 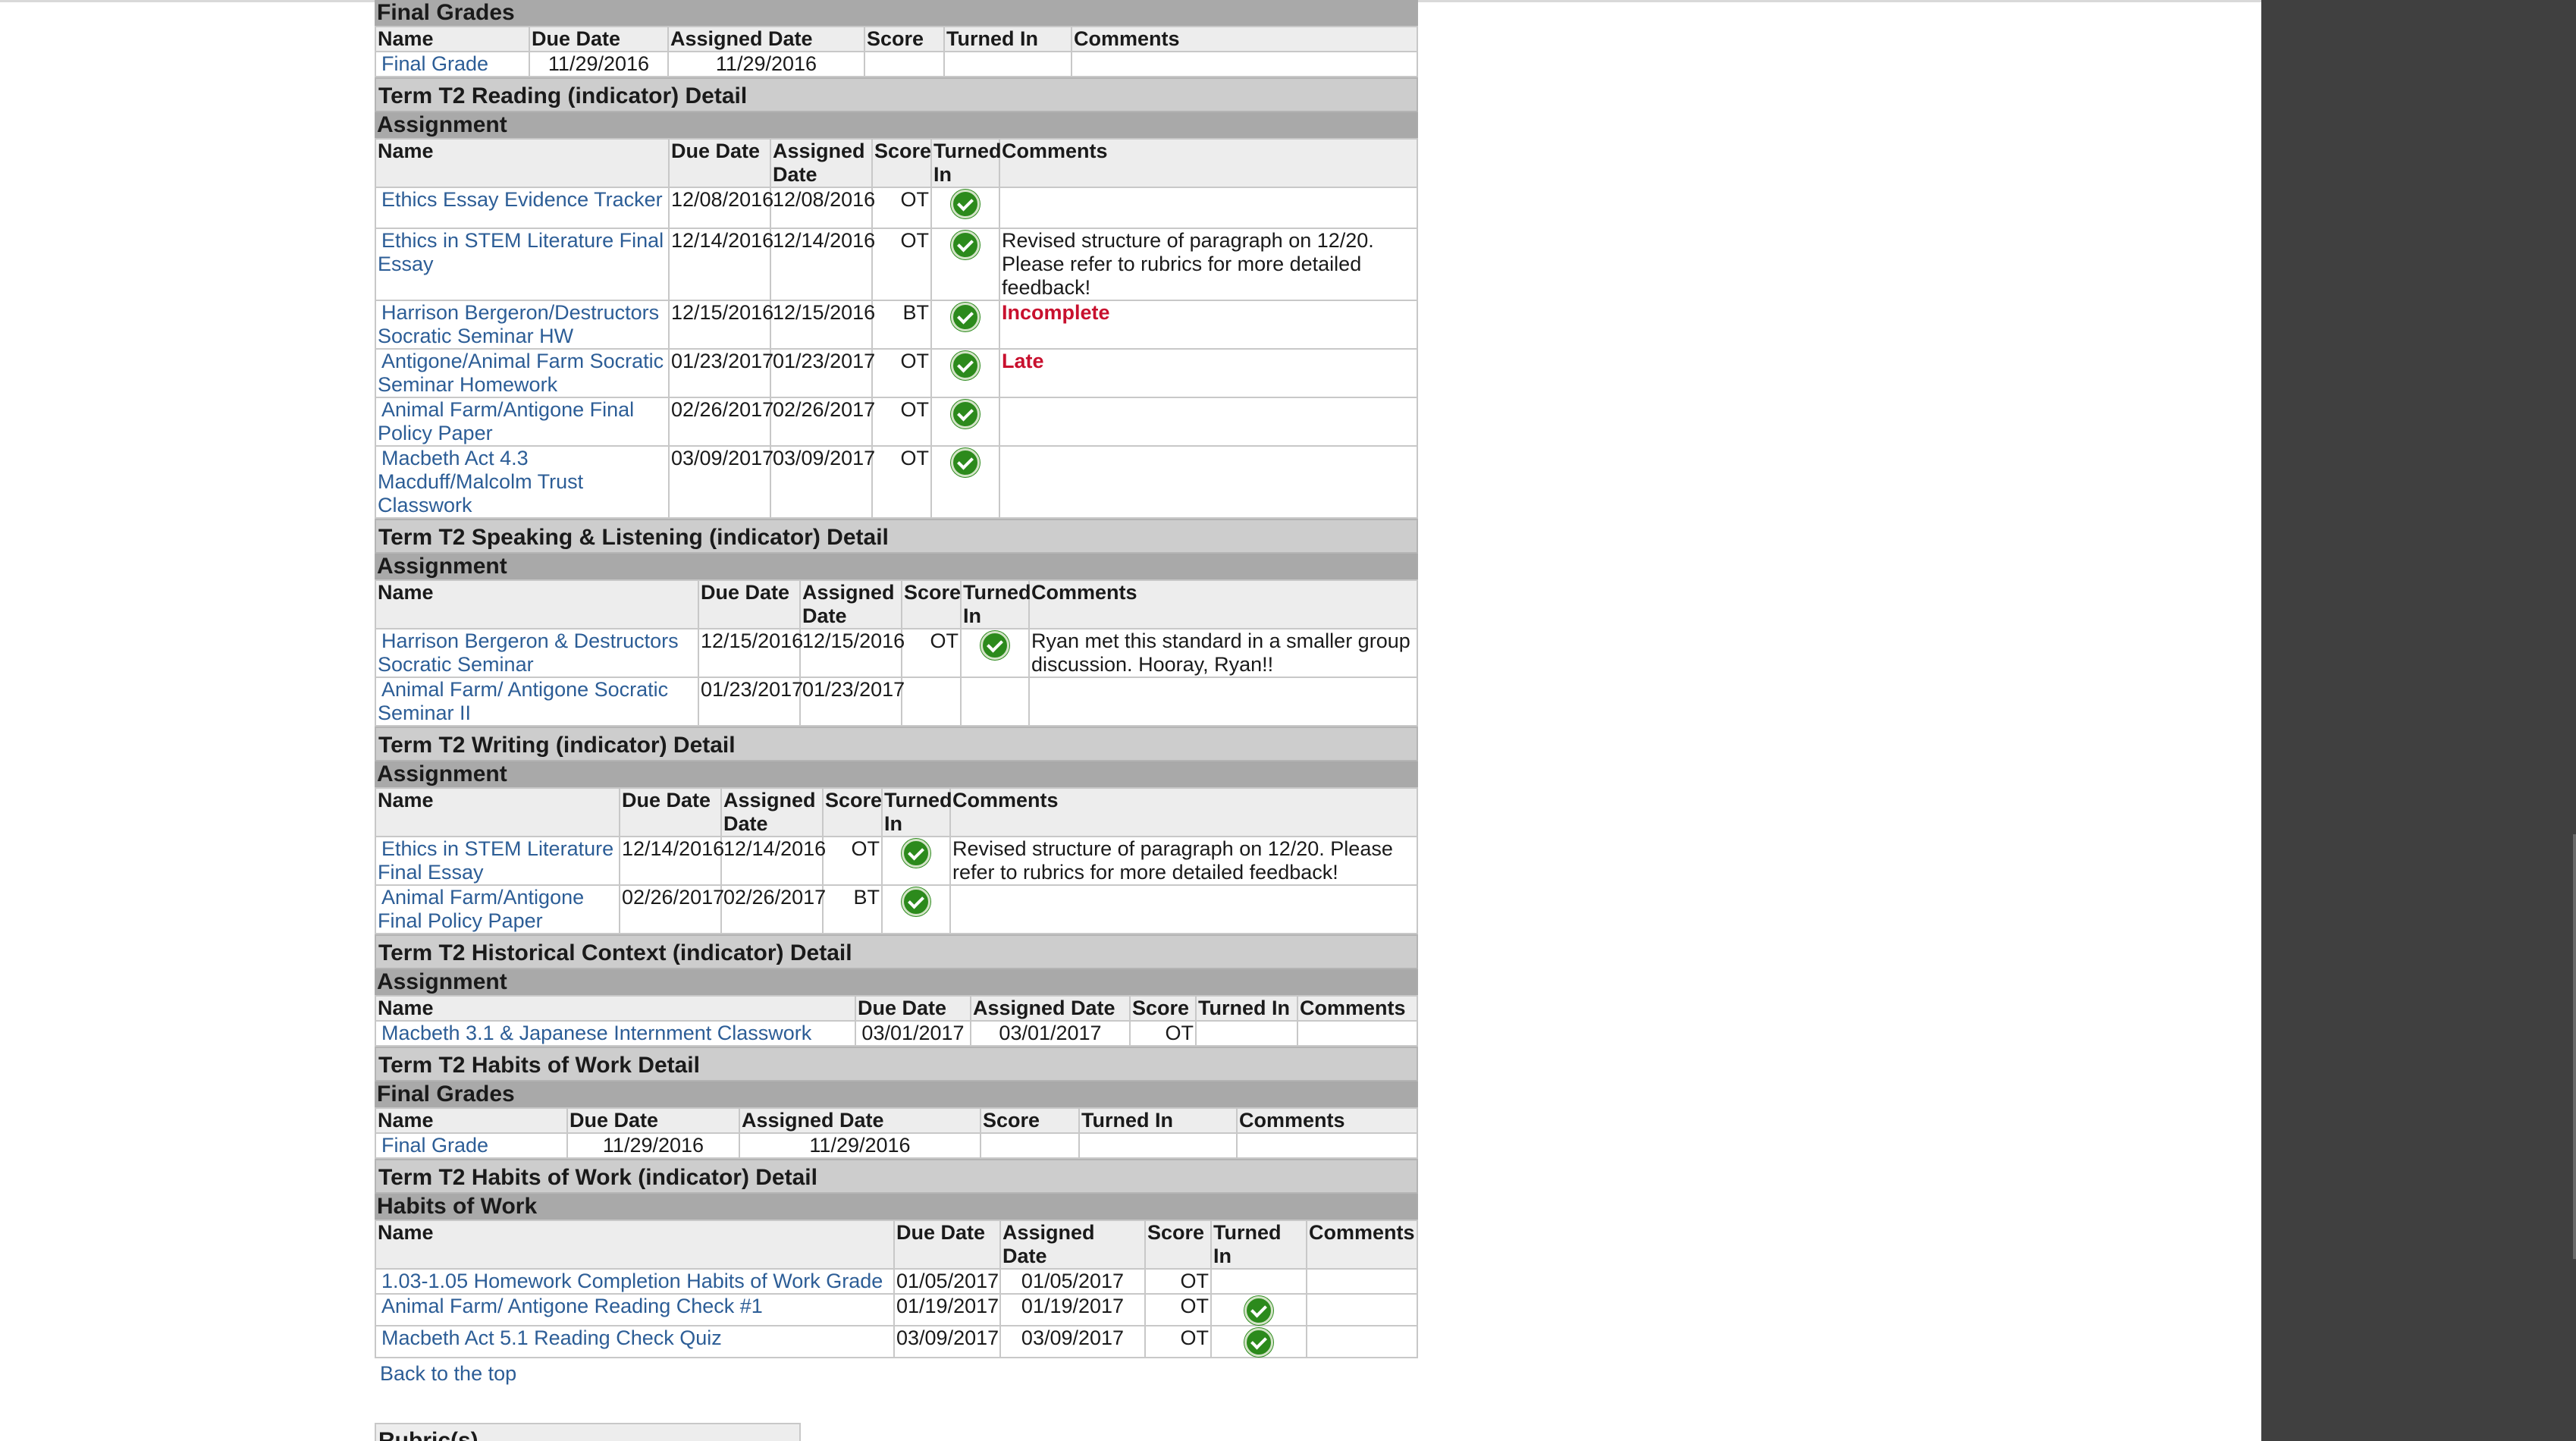 I want to click on col-comments: Comments, so click(x=1244, y=39).